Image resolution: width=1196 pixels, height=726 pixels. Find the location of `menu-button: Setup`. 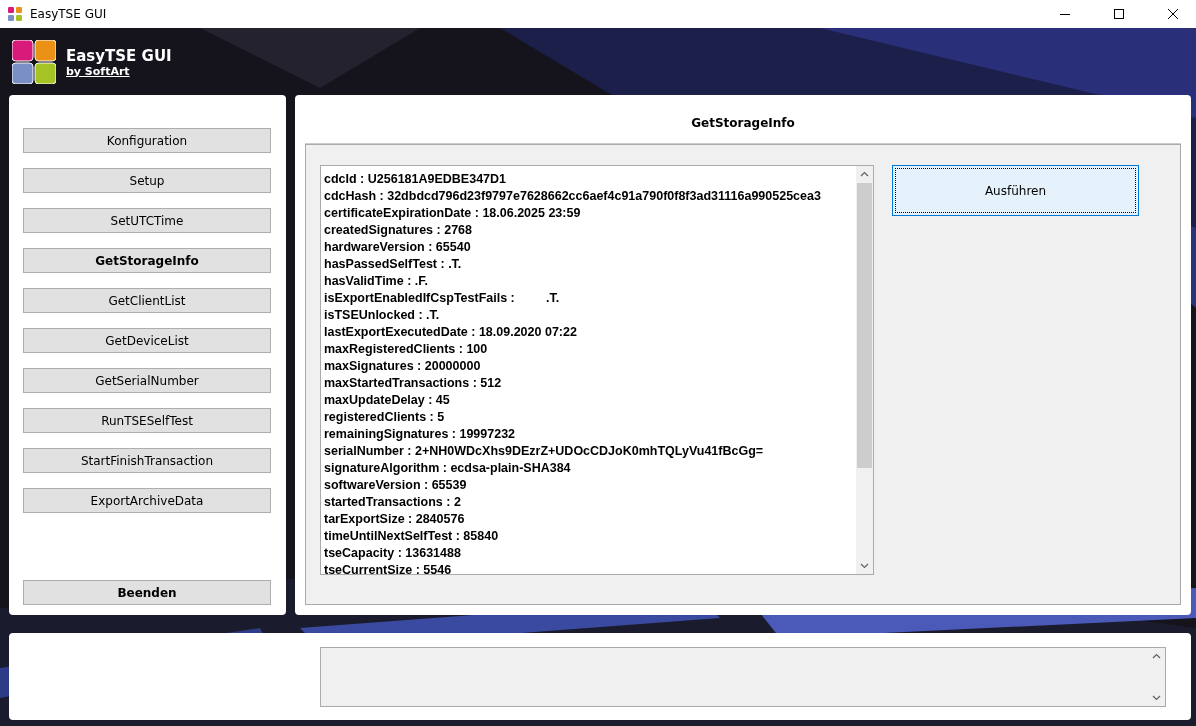

menu-button: Setup is located at coordinates (147, 180).